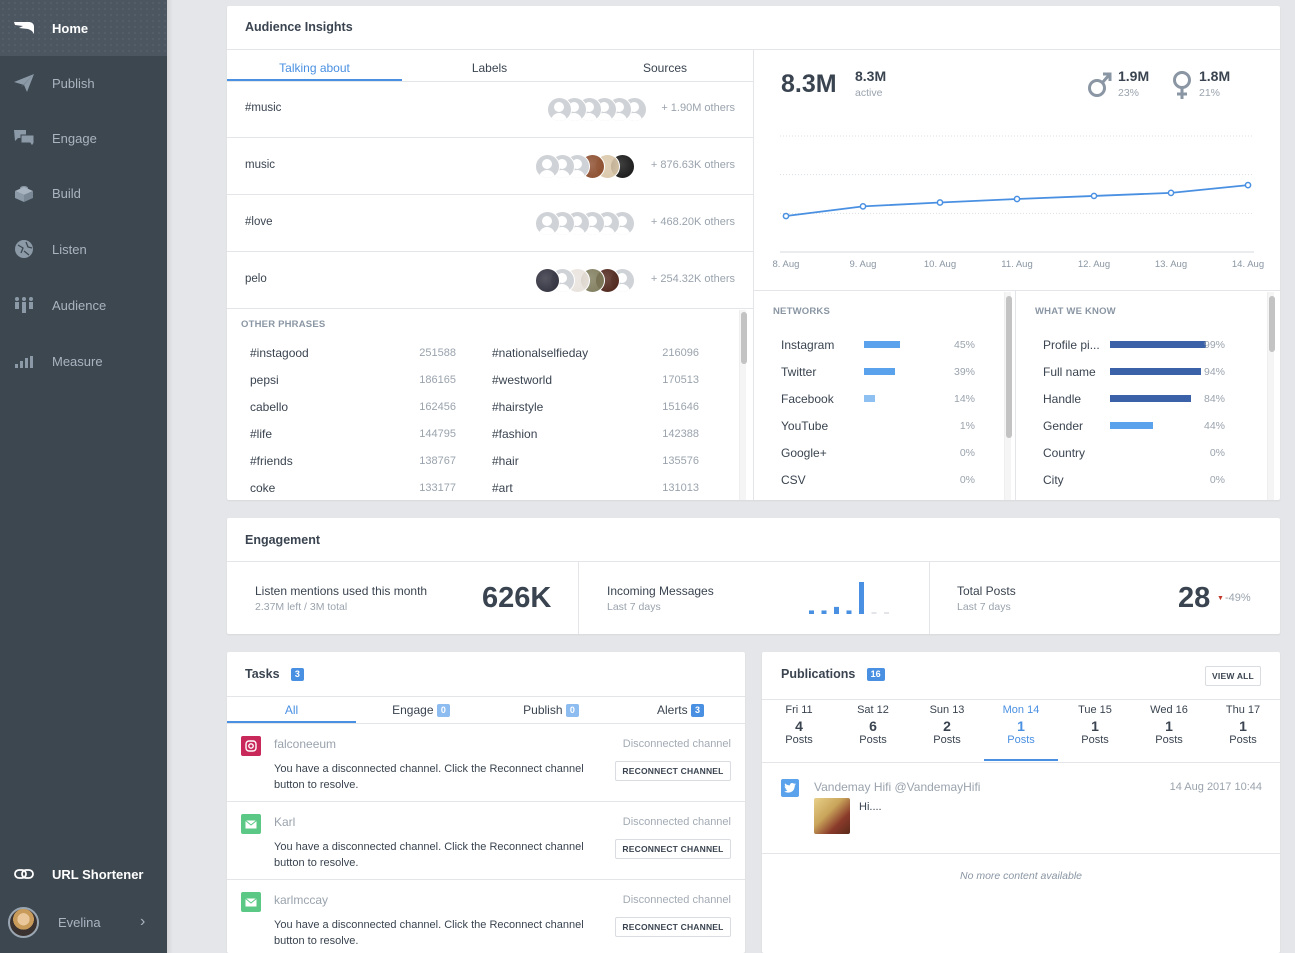 Image resolution: width=1295 pixels, height=953 pixels. I want to click on x-tick-label: 13. Aug, so click(1171, 264).